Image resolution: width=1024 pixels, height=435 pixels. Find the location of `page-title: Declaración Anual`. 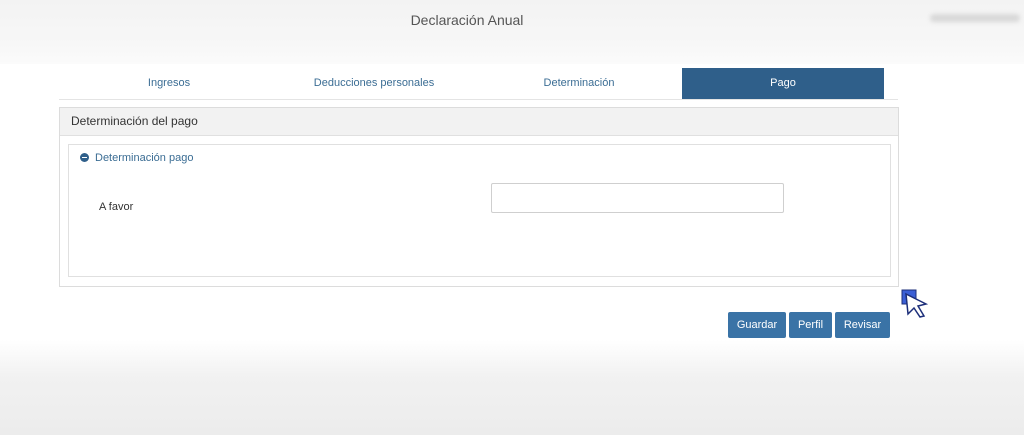

page-title: Declaración Anual is located at coordinates (467, 20).